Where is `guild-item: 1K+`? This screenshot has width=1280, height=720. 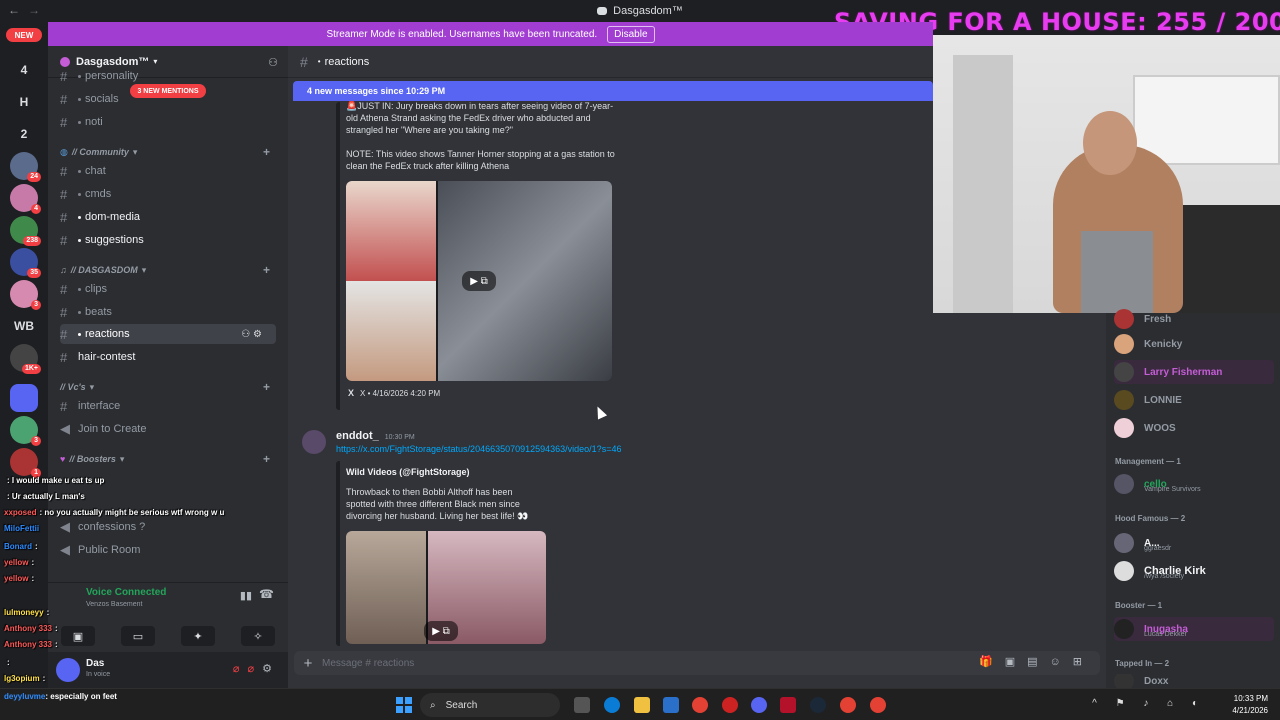 guild-item: 1K+ is located at coordinates (25, 359).